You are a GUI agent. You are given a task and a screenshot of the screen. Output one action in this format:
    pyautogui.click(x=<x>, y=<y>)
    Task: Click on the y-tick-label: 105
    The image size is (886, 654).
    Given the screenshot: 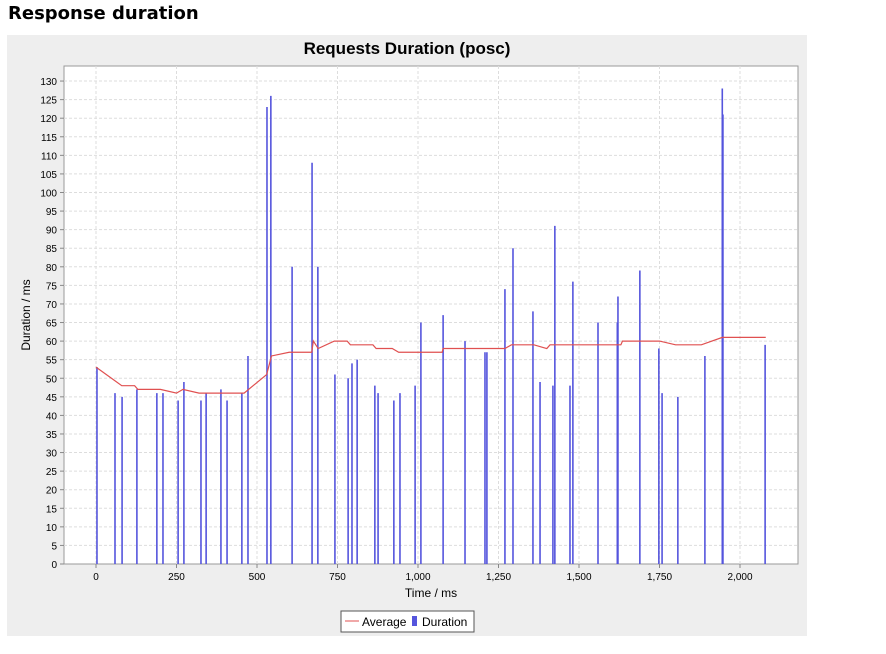 What is the action you would take?
    pyautogui.click(x=48, y=175)
    